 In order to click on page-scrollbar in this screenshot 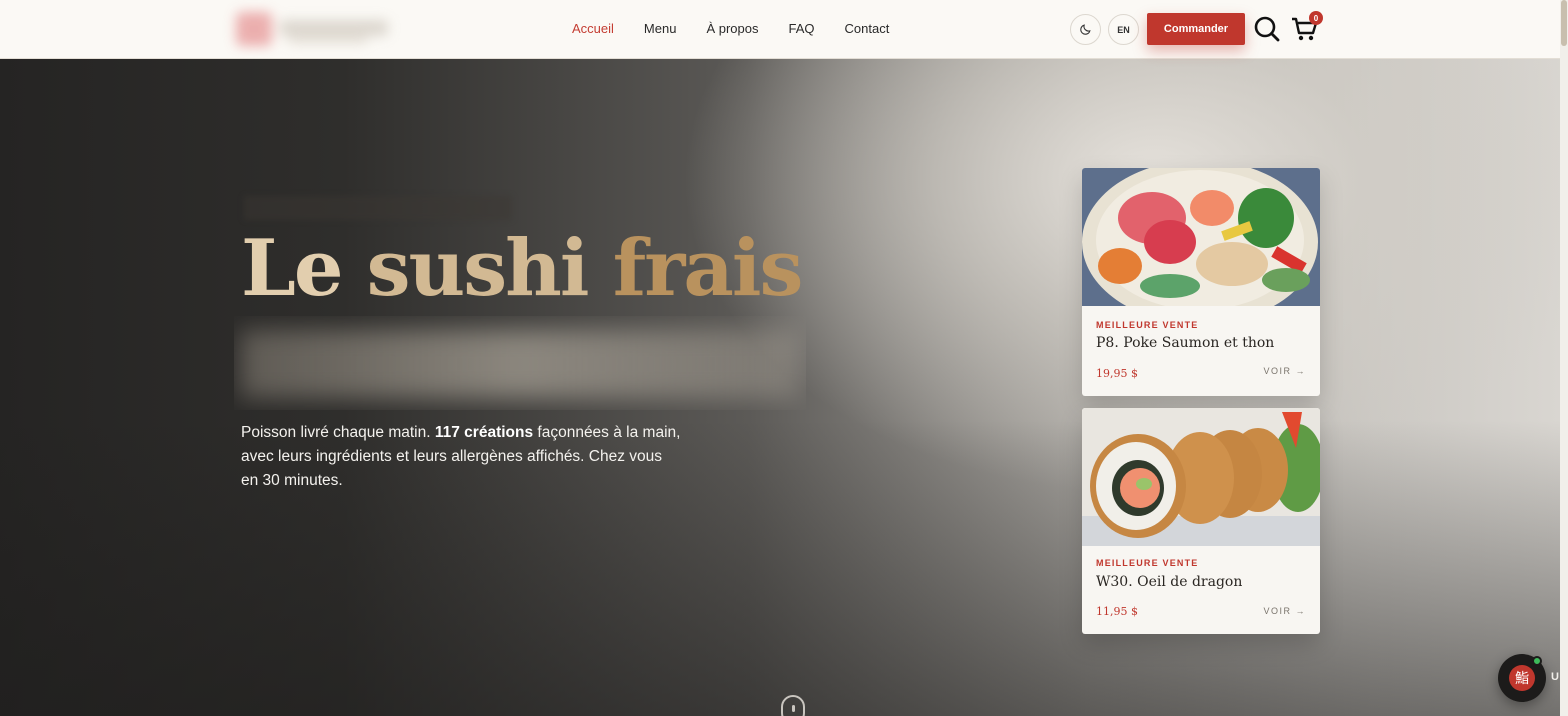, I will do `click(1564, 358)`.